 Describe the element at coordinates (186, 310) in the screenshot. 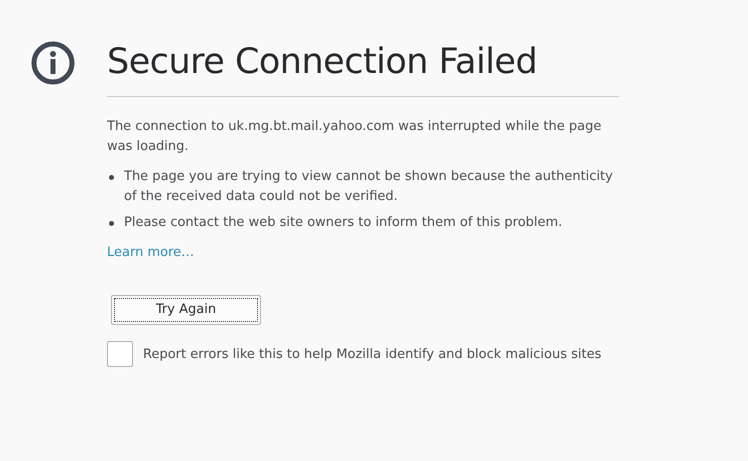

I see `try-again-button: Try Again` at that location.